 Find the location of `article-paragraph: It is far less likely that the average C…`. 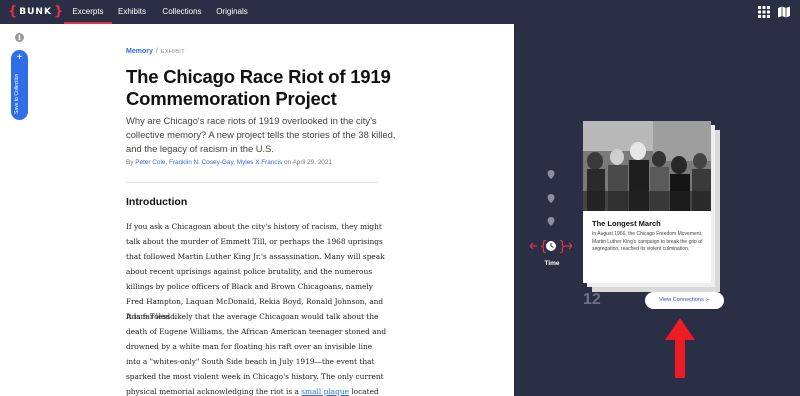

article-paragraph: It is far less likely that the average C… is located at coordinates (257, 352).